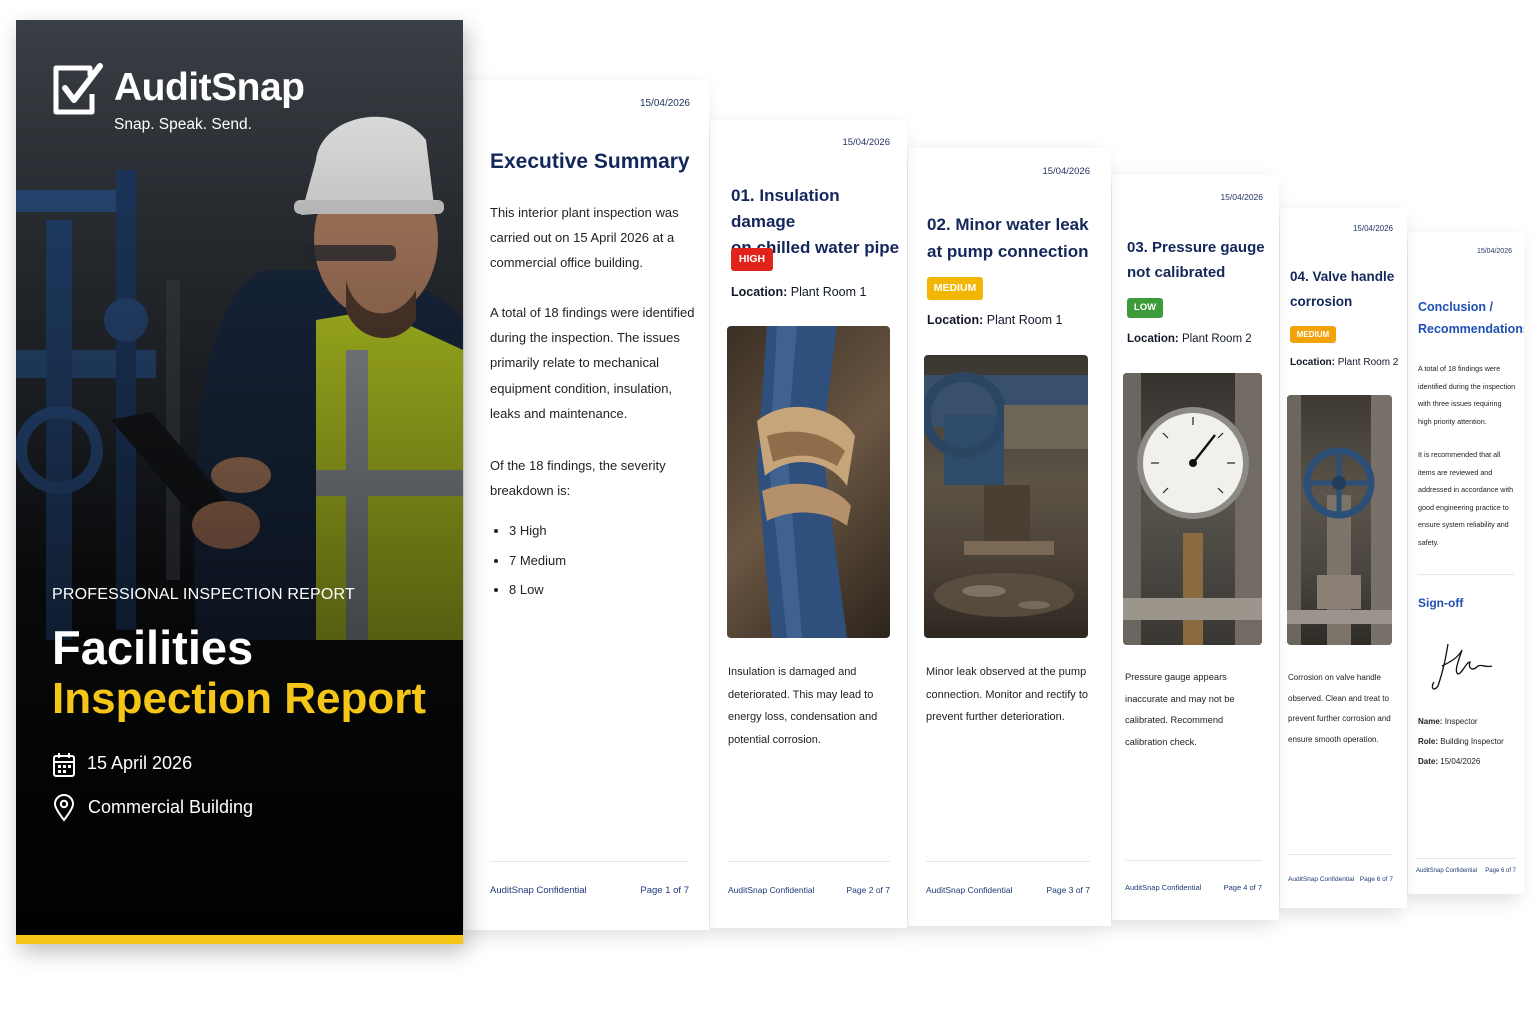 This screenshot has width=1536, height=1024. Describe the element at coordinates (590, 161) in the screenshot. I see `page-title: Executive Summary` at that location.